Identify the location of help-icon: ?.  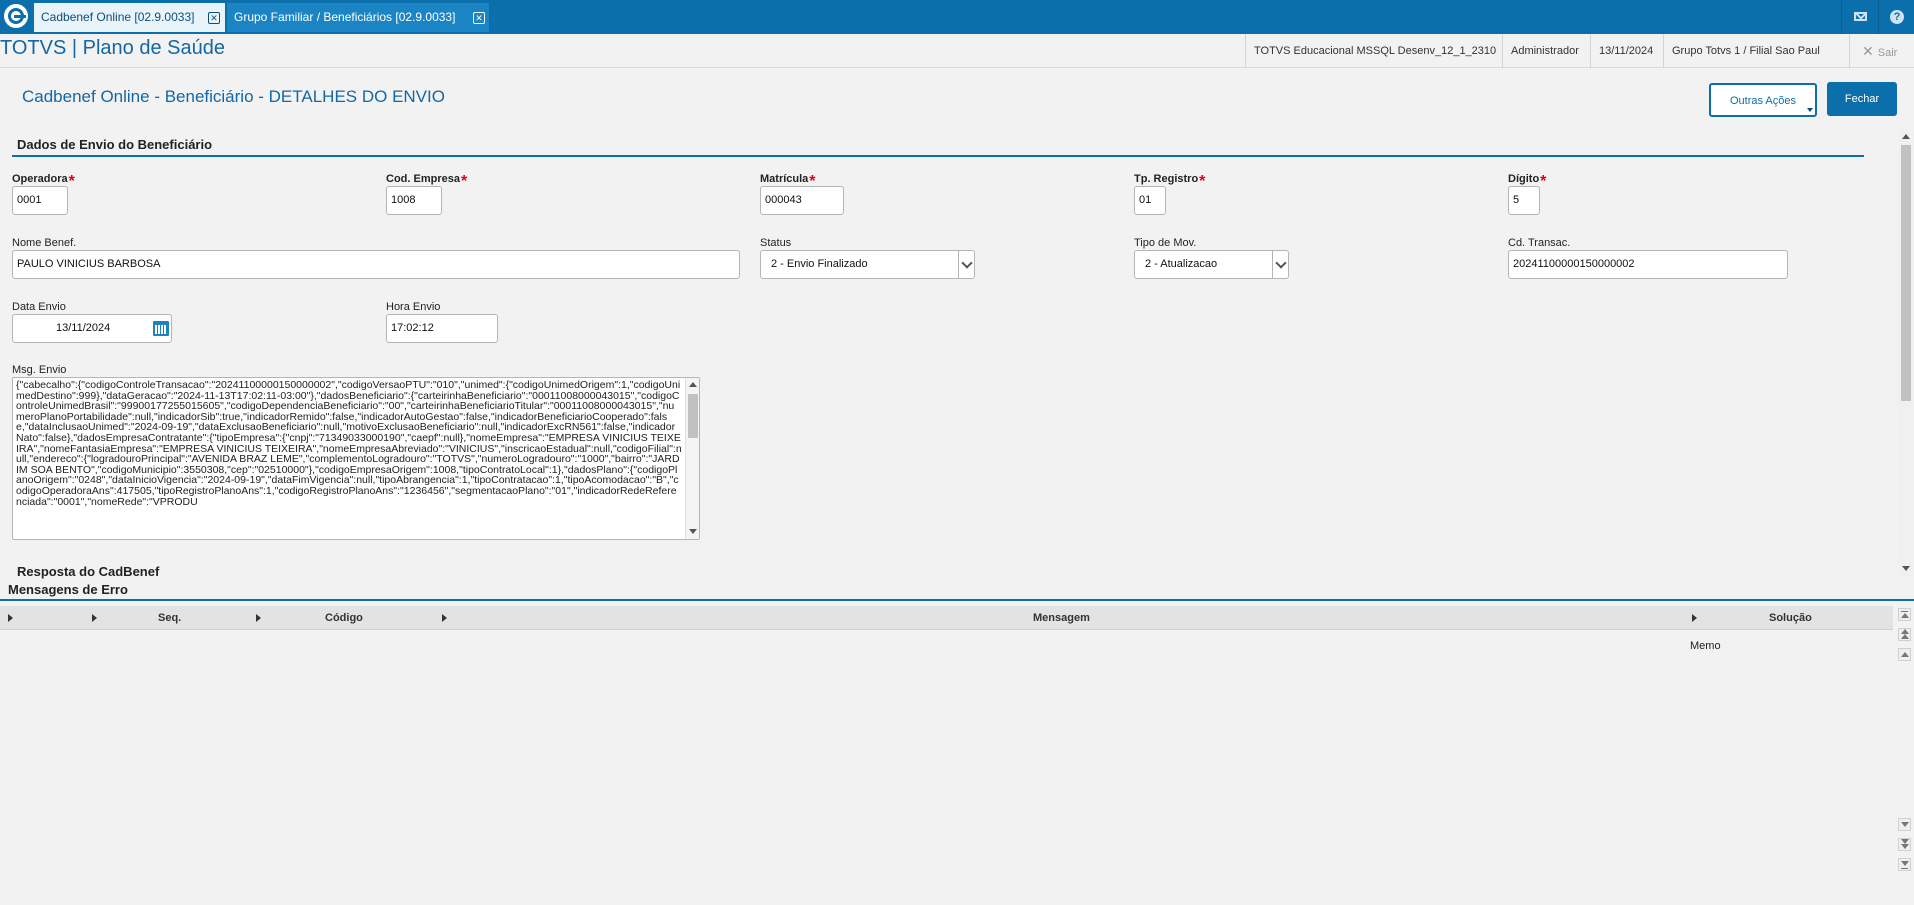
(1896, 17).